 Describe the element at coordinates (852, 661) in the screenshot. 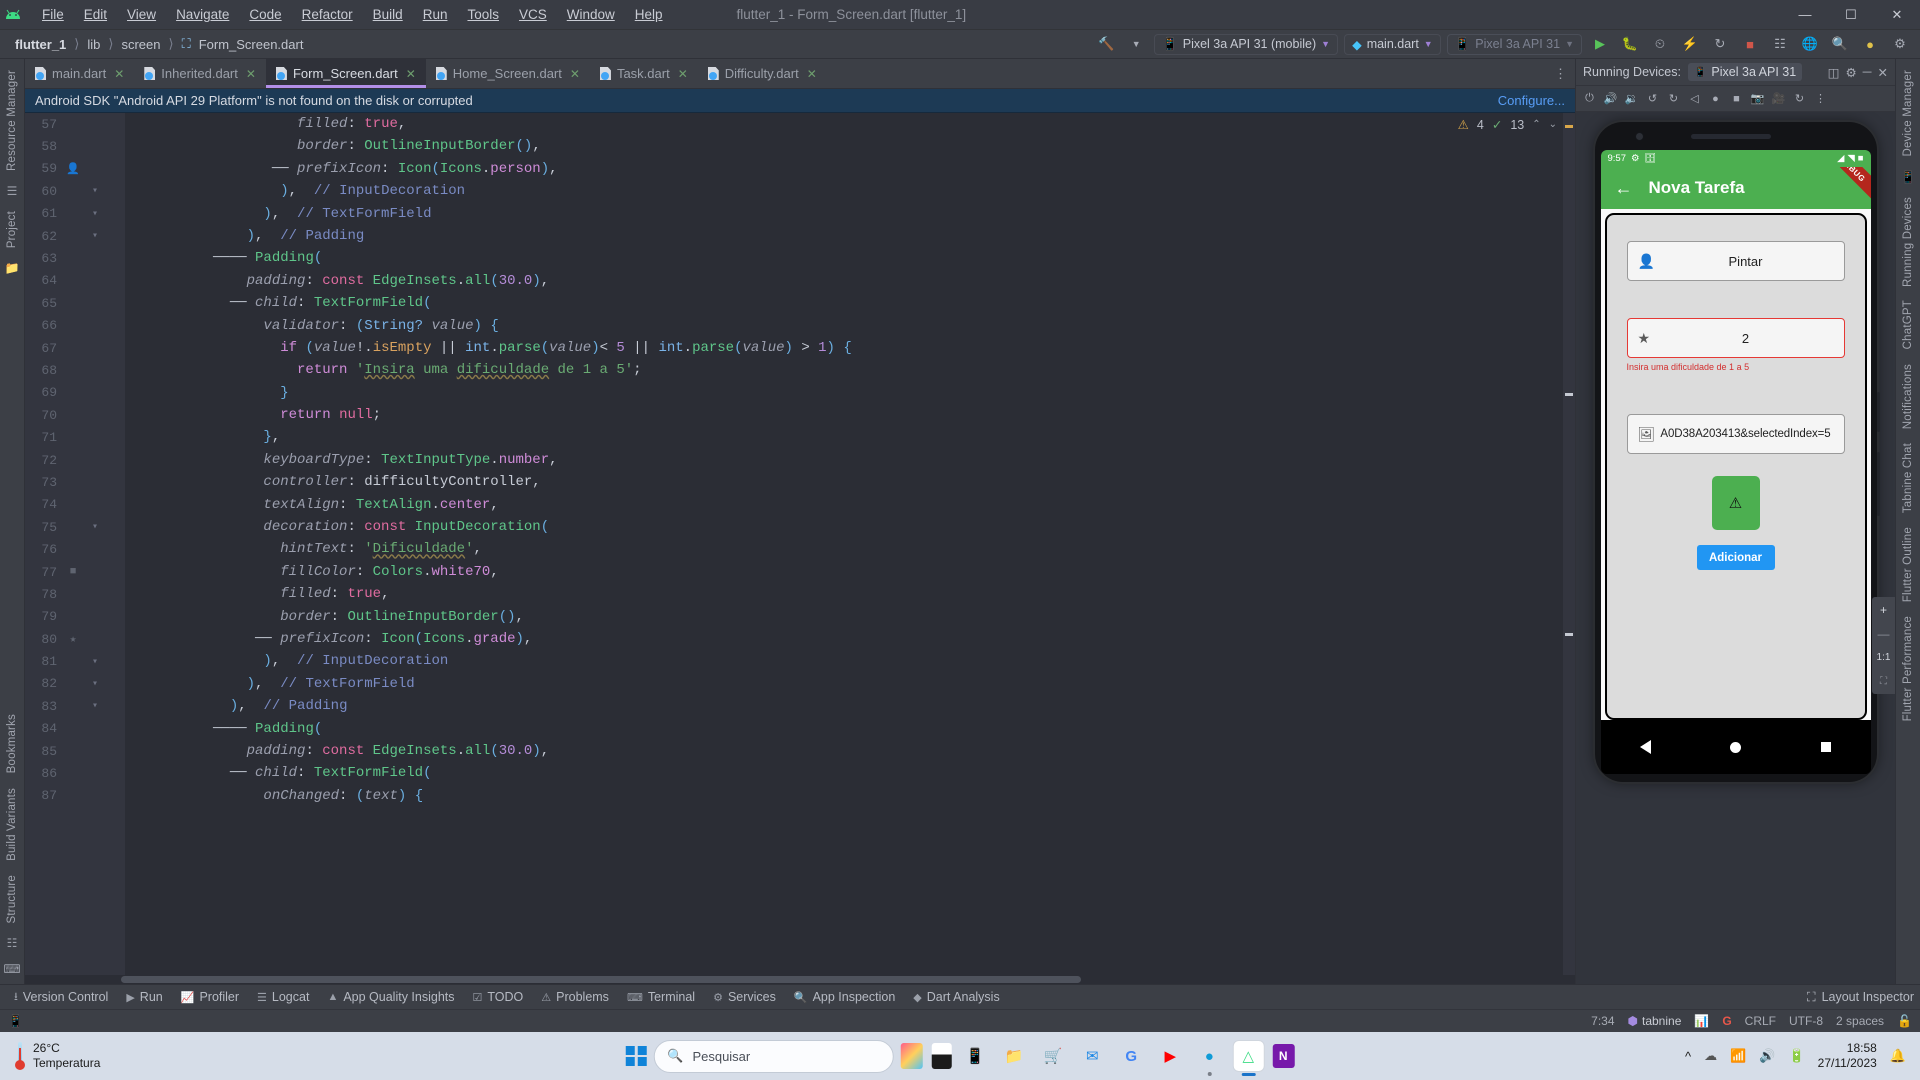

I see `code-line: ), // InputDecoration` at that location.